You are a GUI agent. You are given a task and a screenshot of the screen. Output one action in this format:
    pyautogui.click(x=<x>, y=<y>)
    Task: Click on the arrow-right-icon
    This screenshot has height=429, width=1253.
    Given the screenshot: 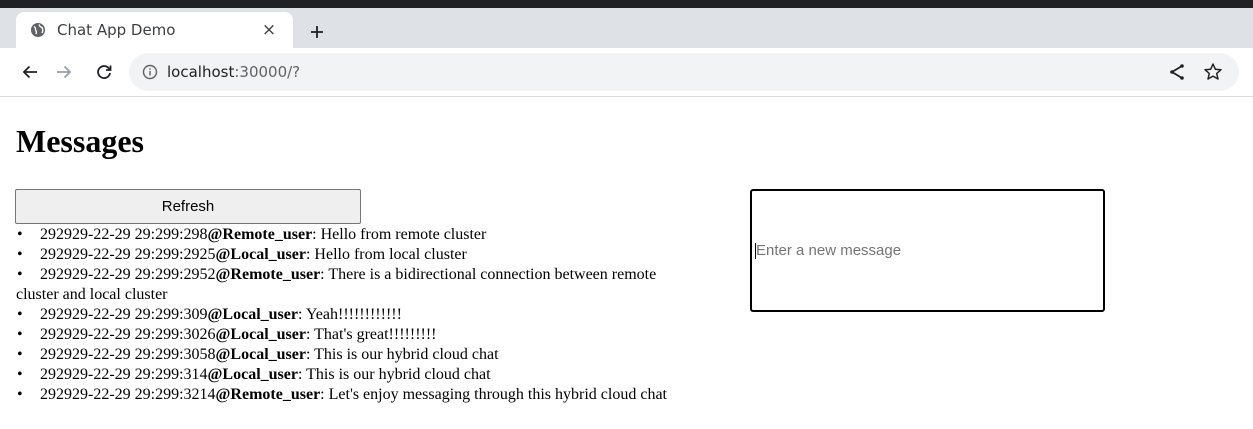 What is the action you would take?
    pyautogui.click(x=64, y=72)
    